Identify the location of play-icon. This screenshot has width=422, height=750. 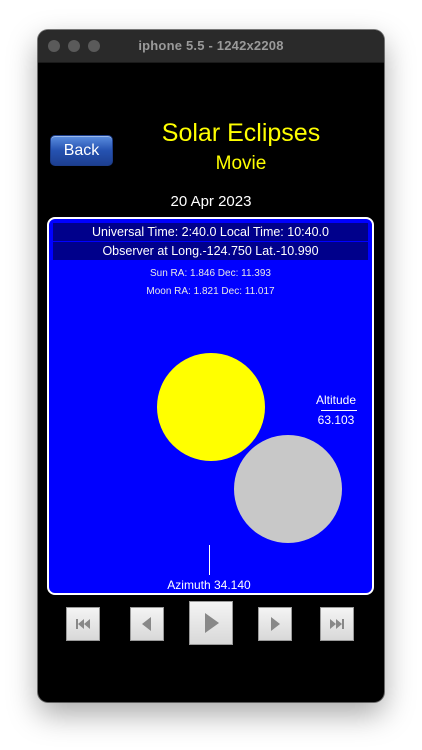
(212, 623).